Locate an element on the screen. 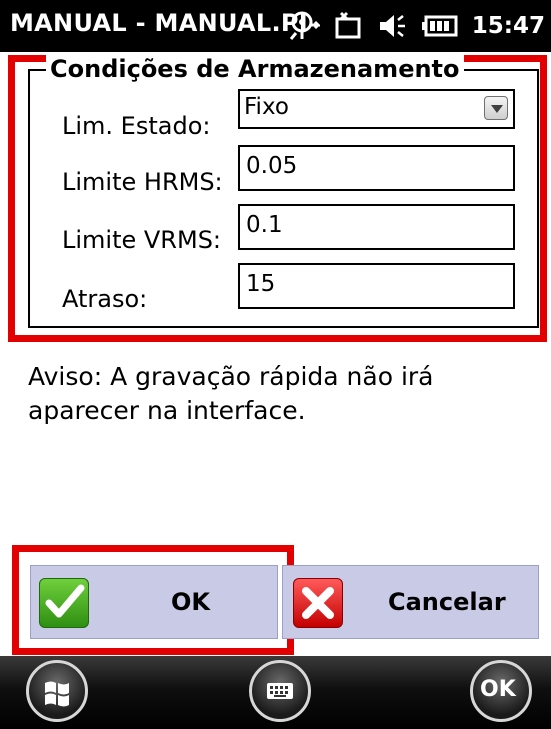 This screenshot has height=729, width=551. cancel-button: Cancelar is located at coordinates (410, 602).